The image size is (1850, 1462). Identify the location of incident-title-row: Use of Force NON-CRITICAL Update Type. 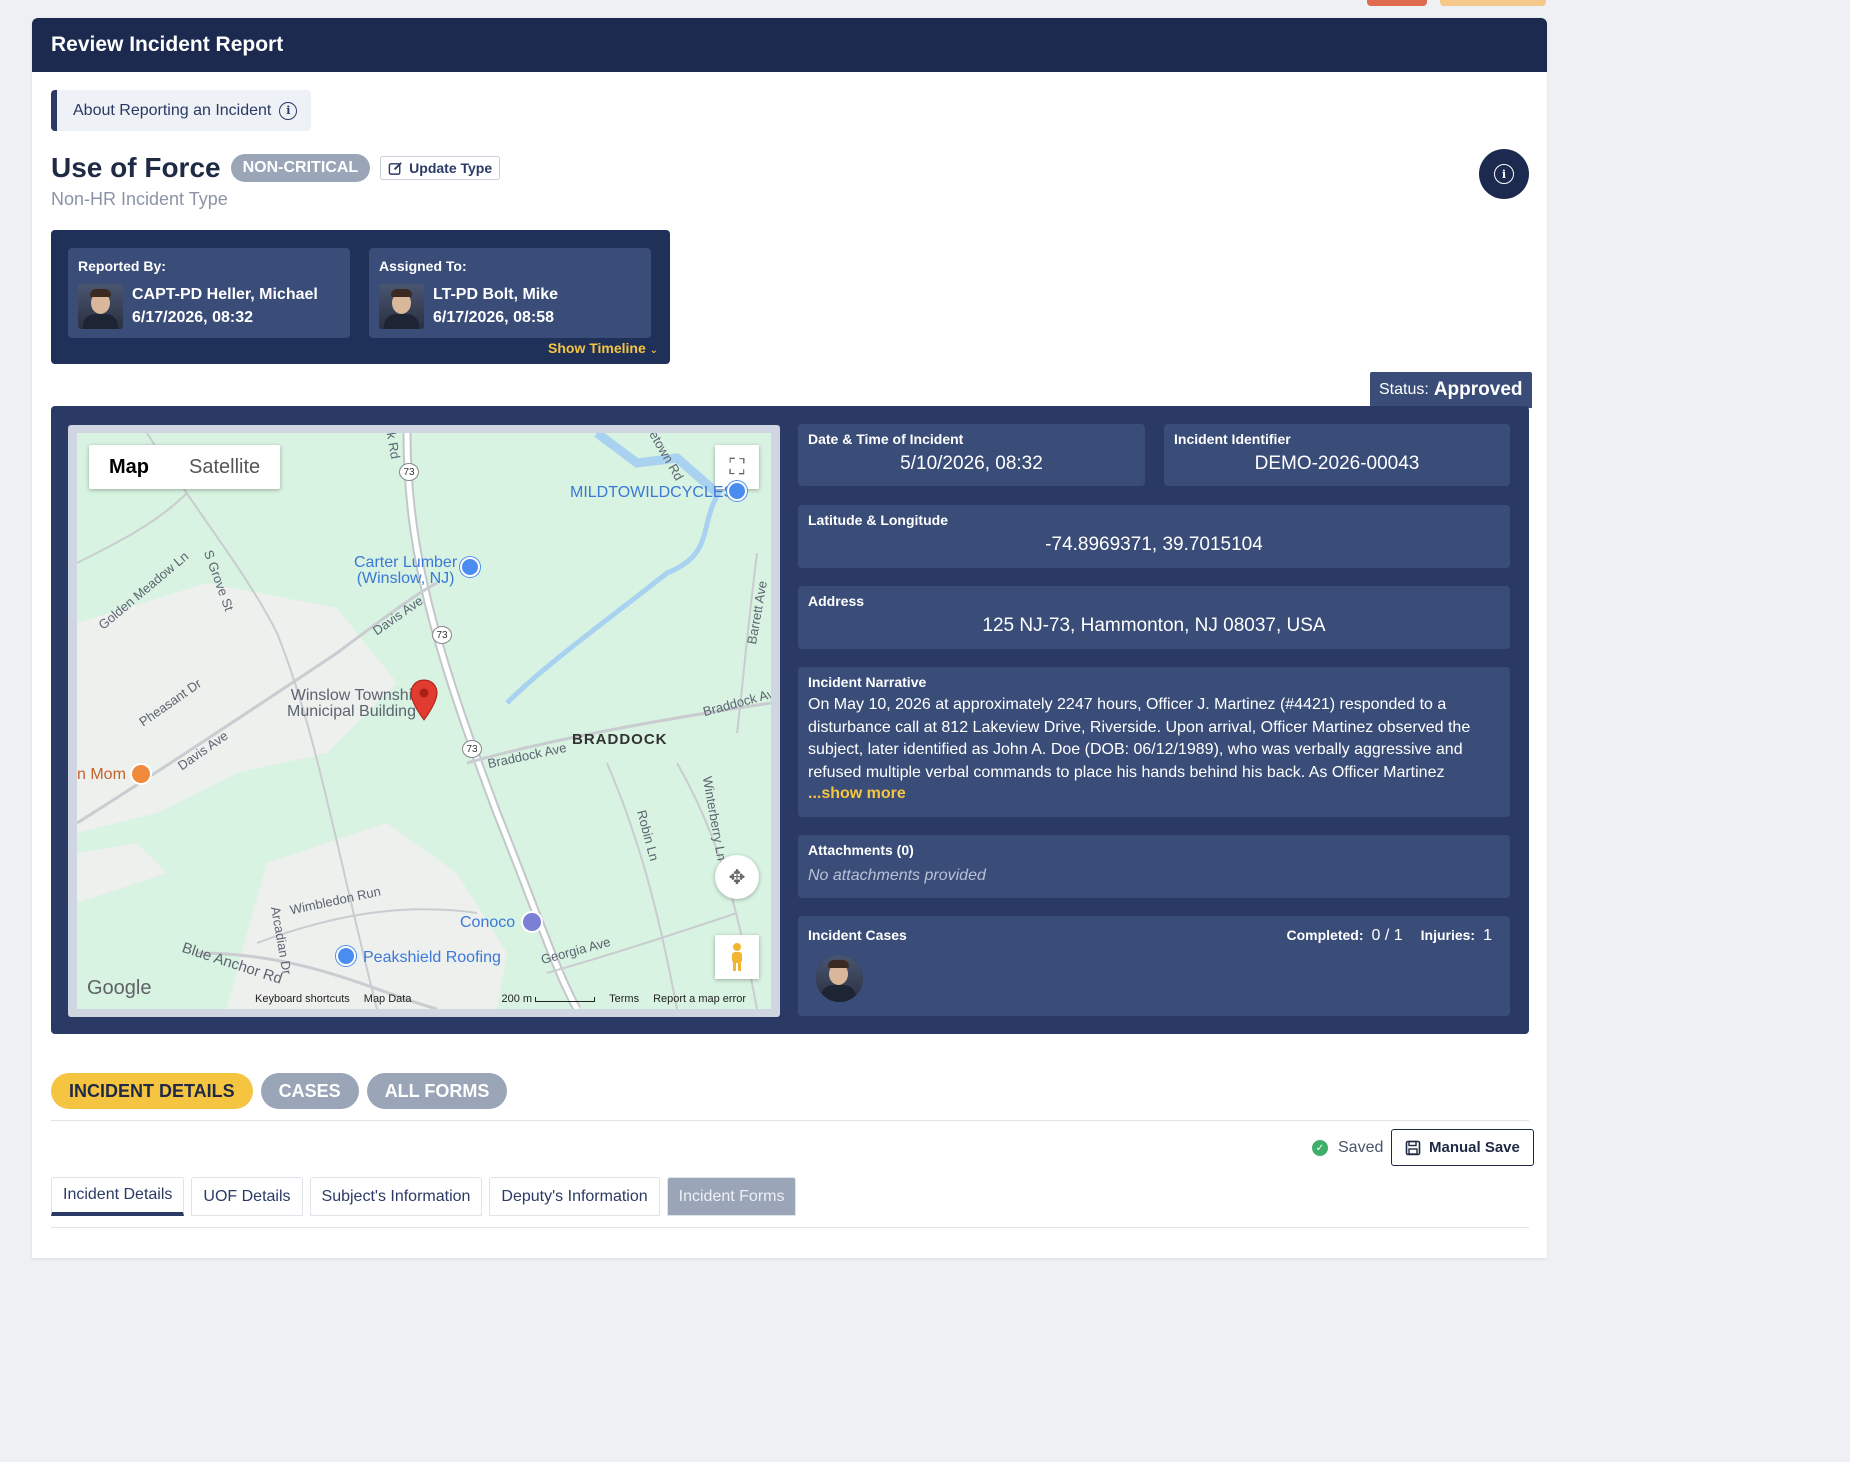
(276, 168).